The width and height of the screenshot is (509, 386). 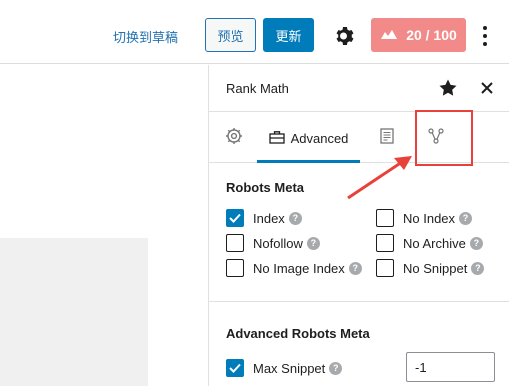 I want to click on close-icon, so click(x=487, y=88).